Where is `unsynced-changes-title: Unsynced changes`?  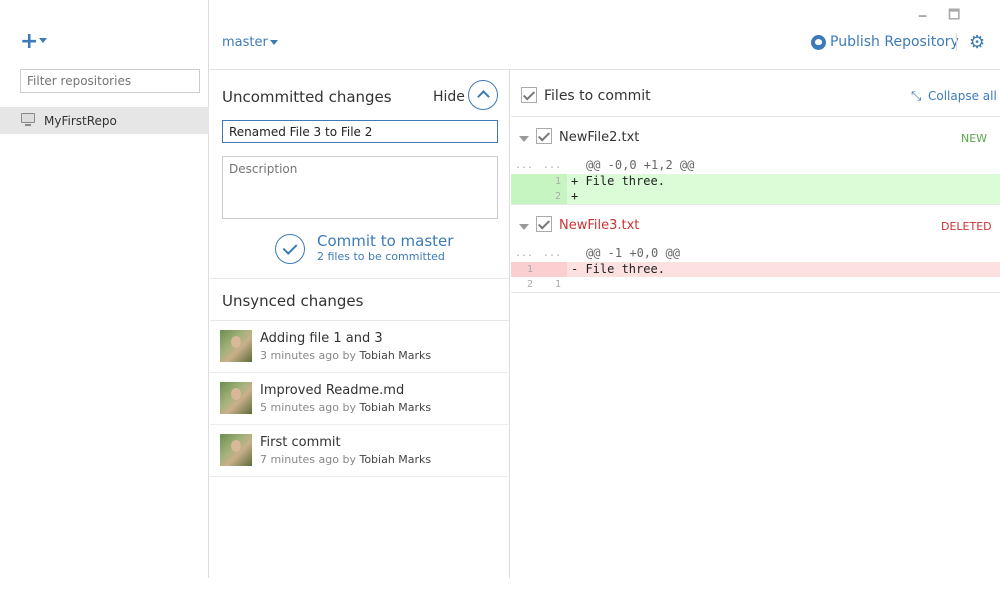
unsynced-changes-title: Unsynced changes is located at coordinates (293, 301).